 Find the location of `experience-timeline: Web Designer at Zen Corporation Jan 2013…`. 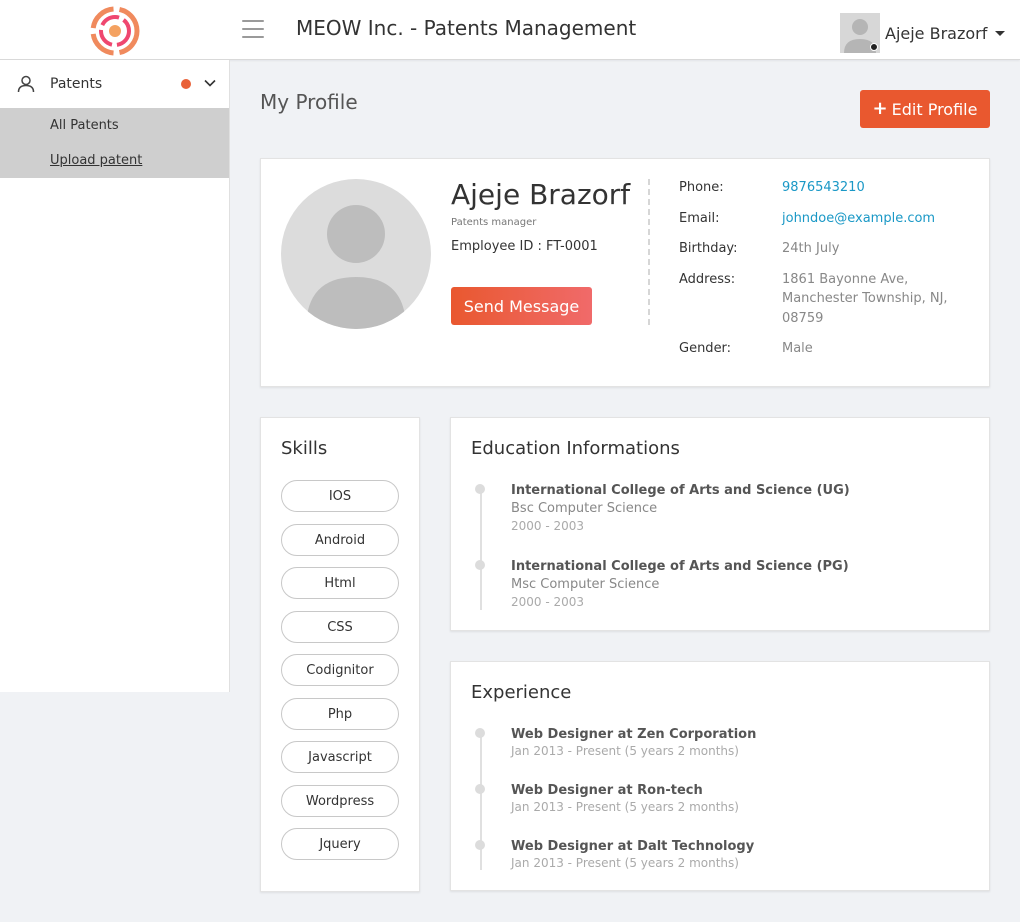

experience-timeline: Web Designer at Zen Corporation Jan 2013… is located at coordinates (721, 801).